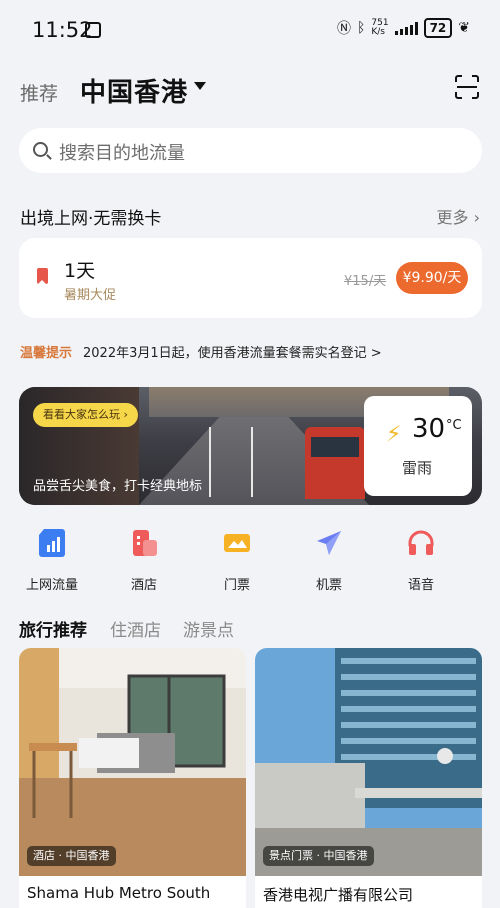 The image size is (500, 908). What do you see at coordinates (132, 762) in the screenshot?
I see `hotel-room-image` at bounding box center [132, 762].